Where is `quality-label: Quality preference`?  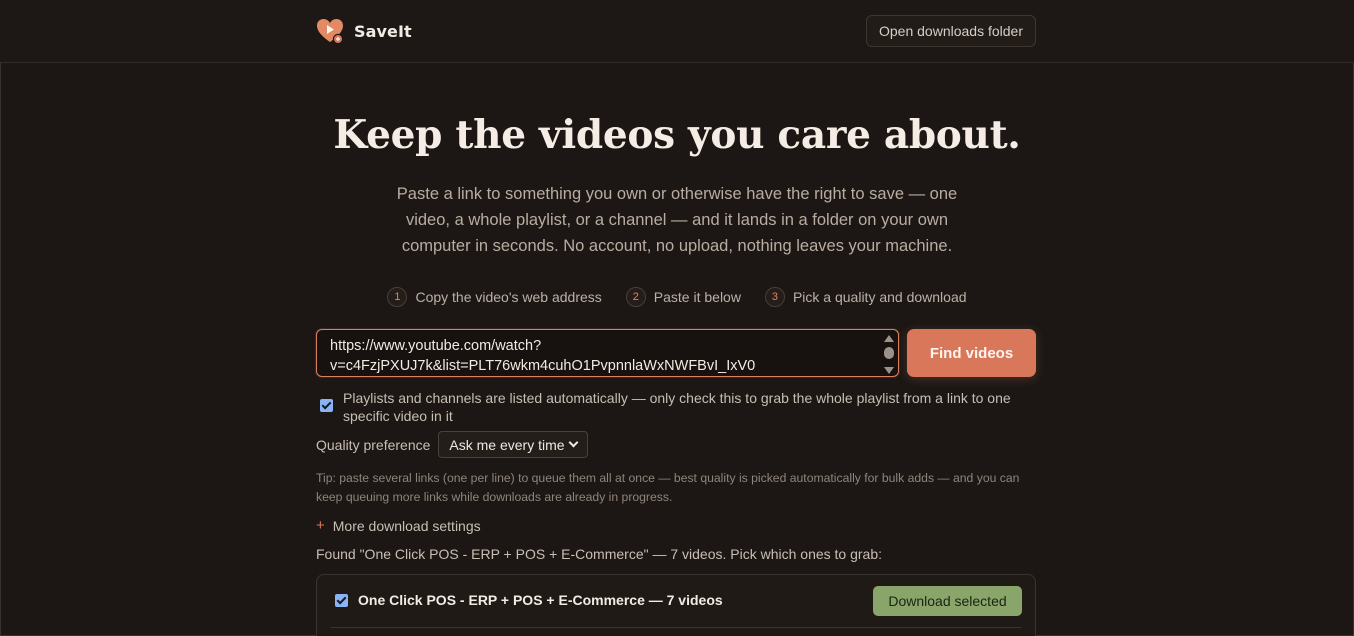 quality-label: Quality preference is located at coordinates (373, 444).